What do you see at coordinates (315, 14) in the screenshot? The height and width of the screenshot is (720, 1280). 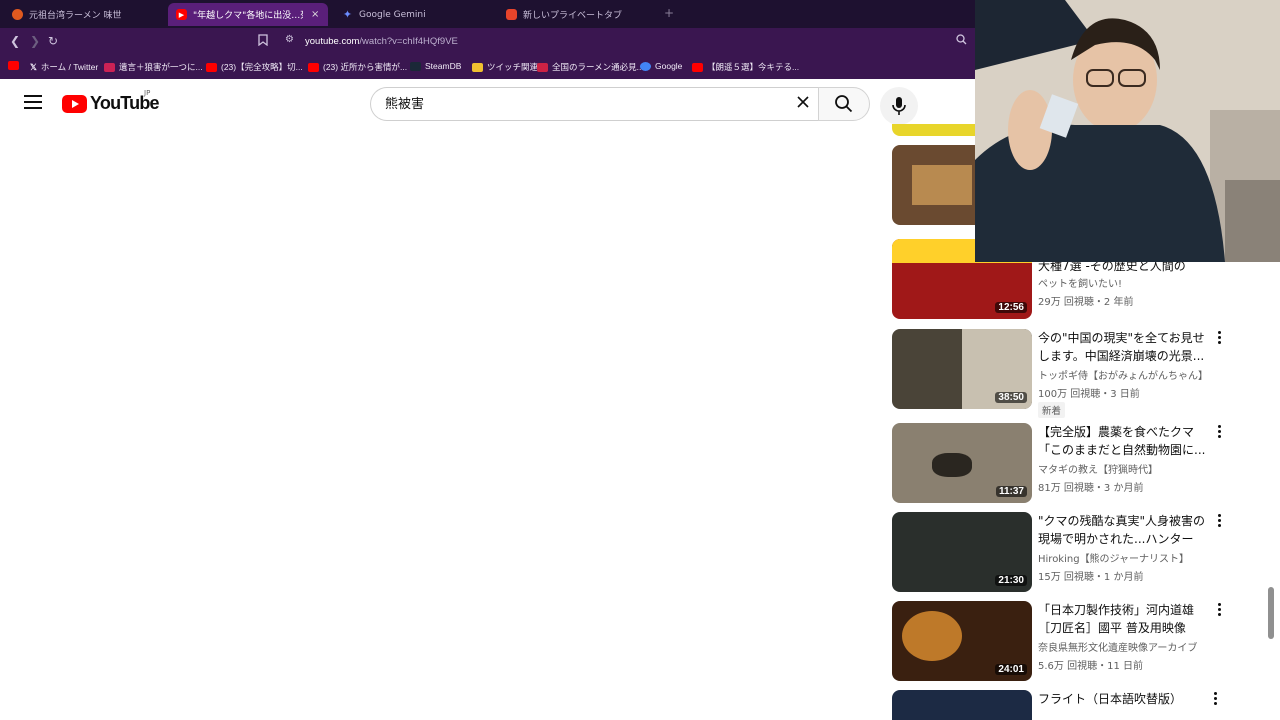 I see `tab-close-icon: ×` at bounding box center [315, 14].